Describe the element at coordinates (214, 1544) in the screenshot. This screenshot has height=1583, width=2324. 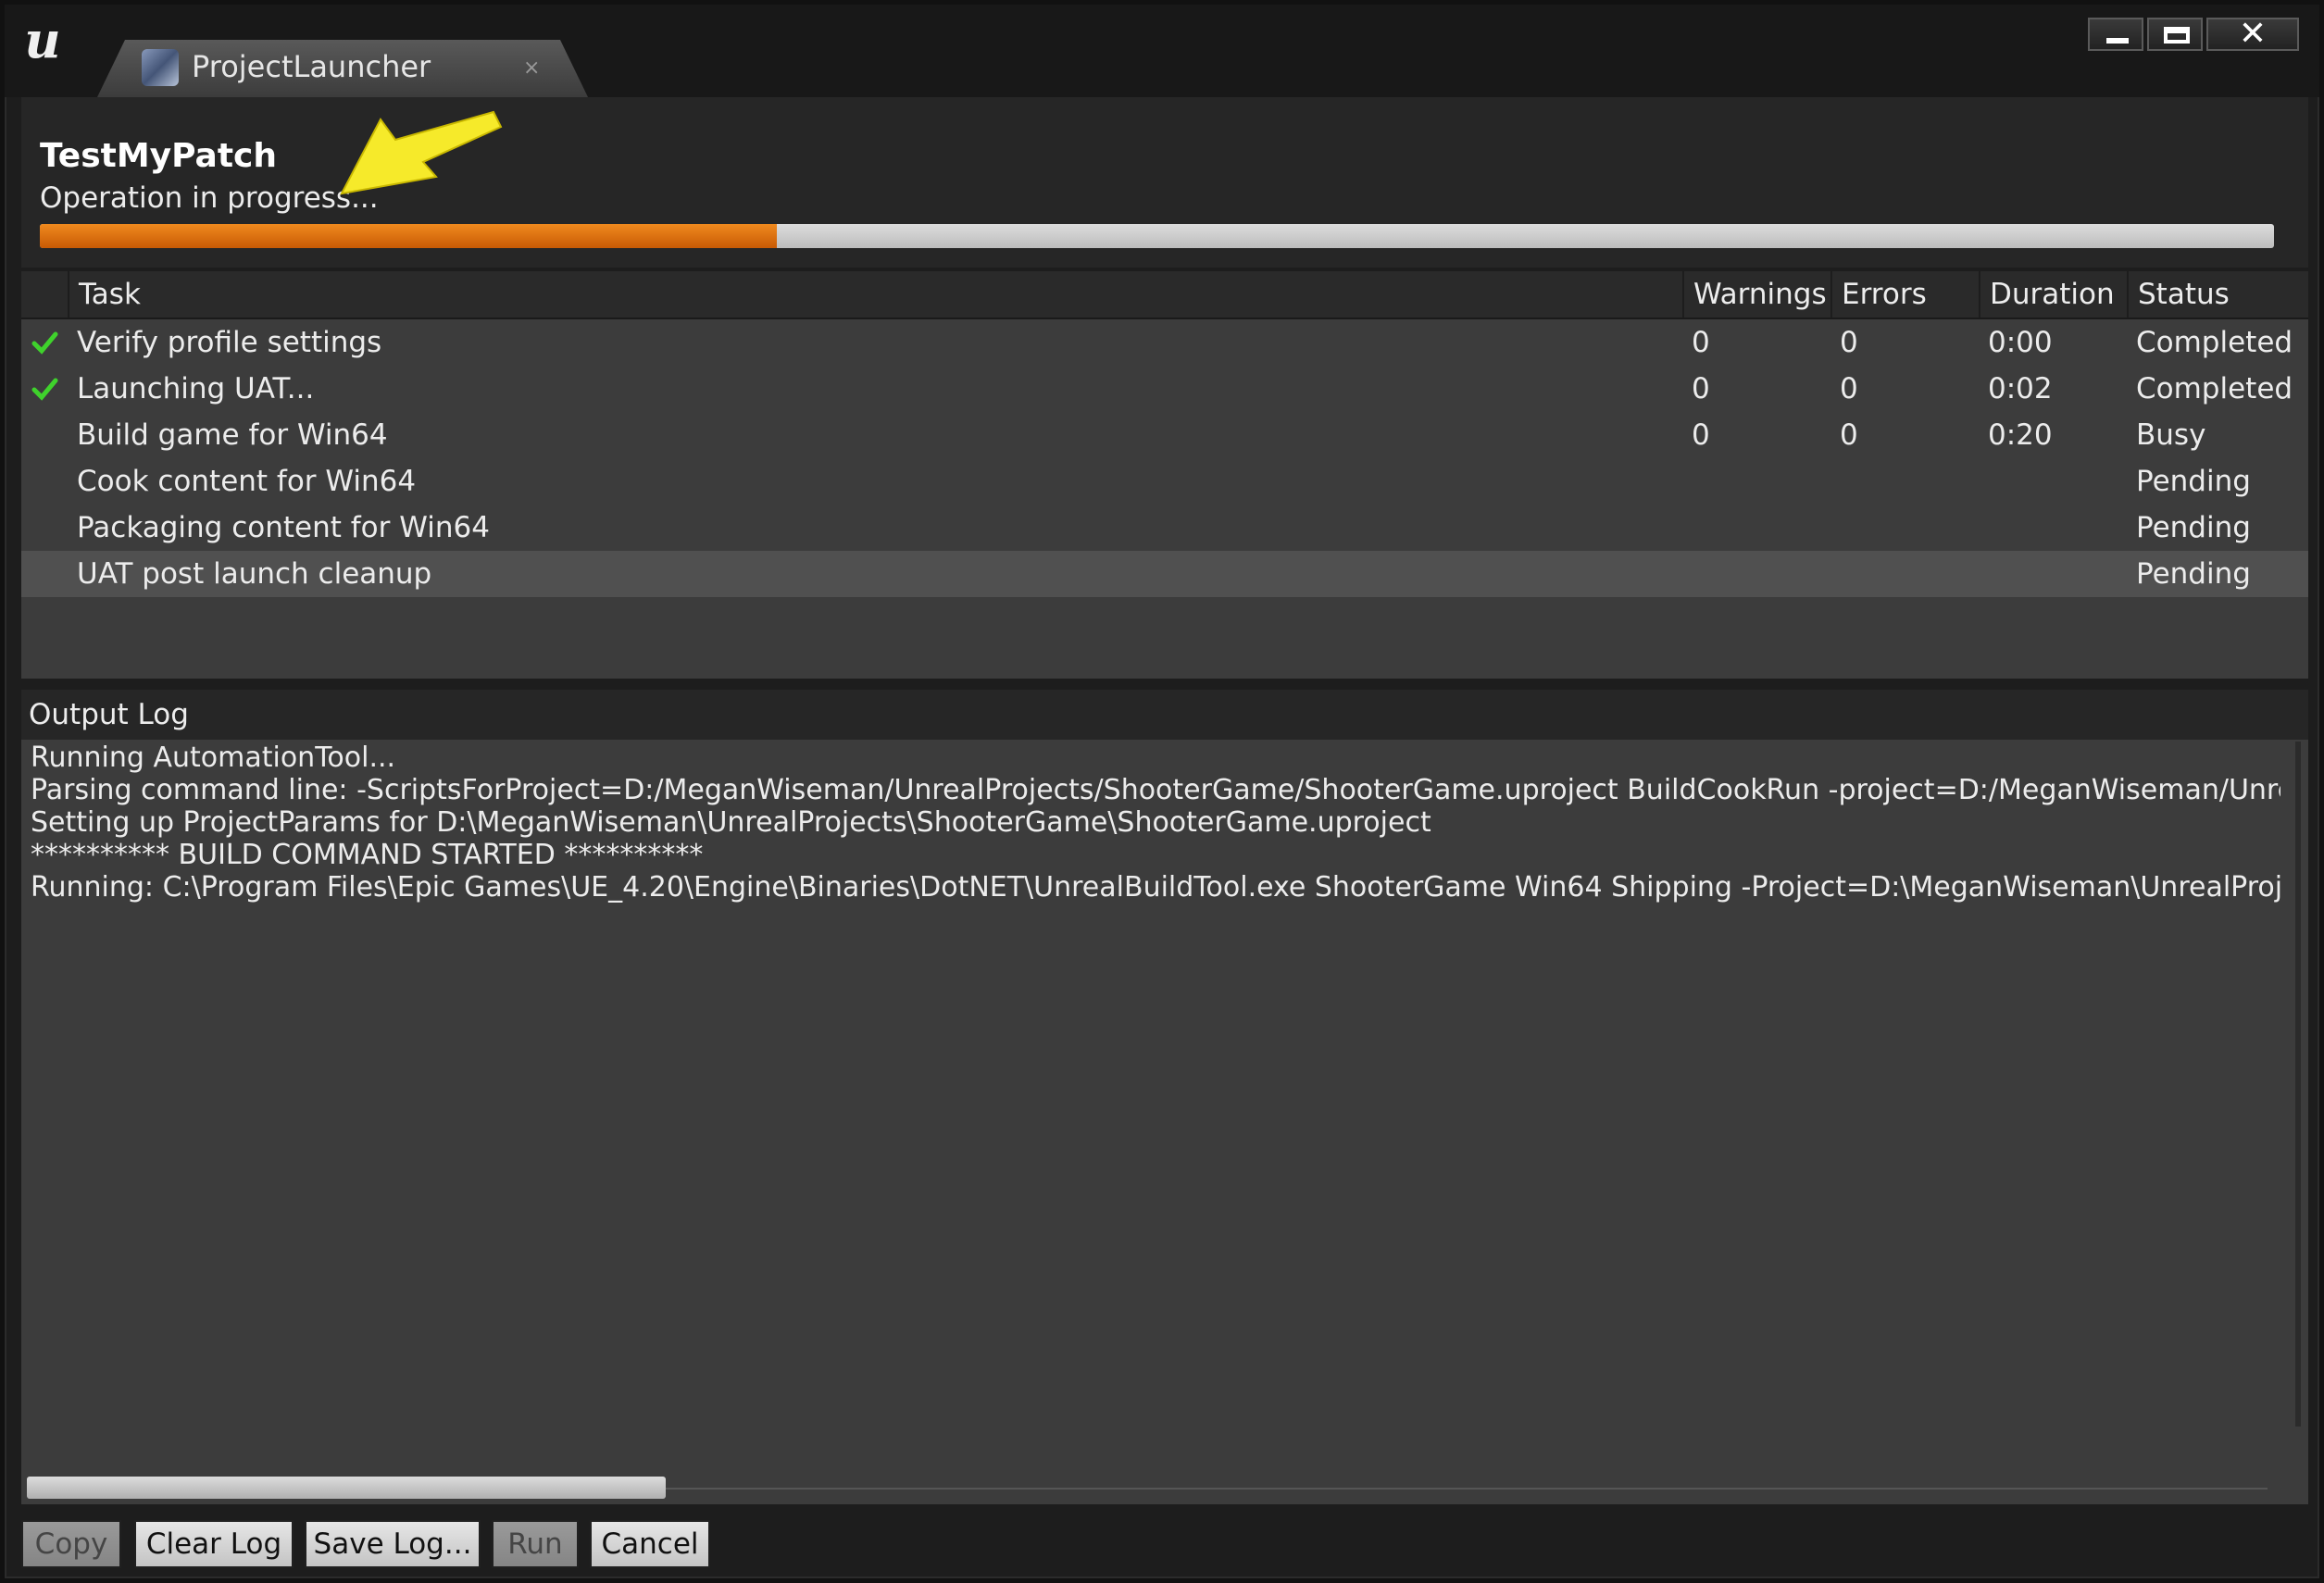
I see `clear-log-button: Clear Log` at that location.